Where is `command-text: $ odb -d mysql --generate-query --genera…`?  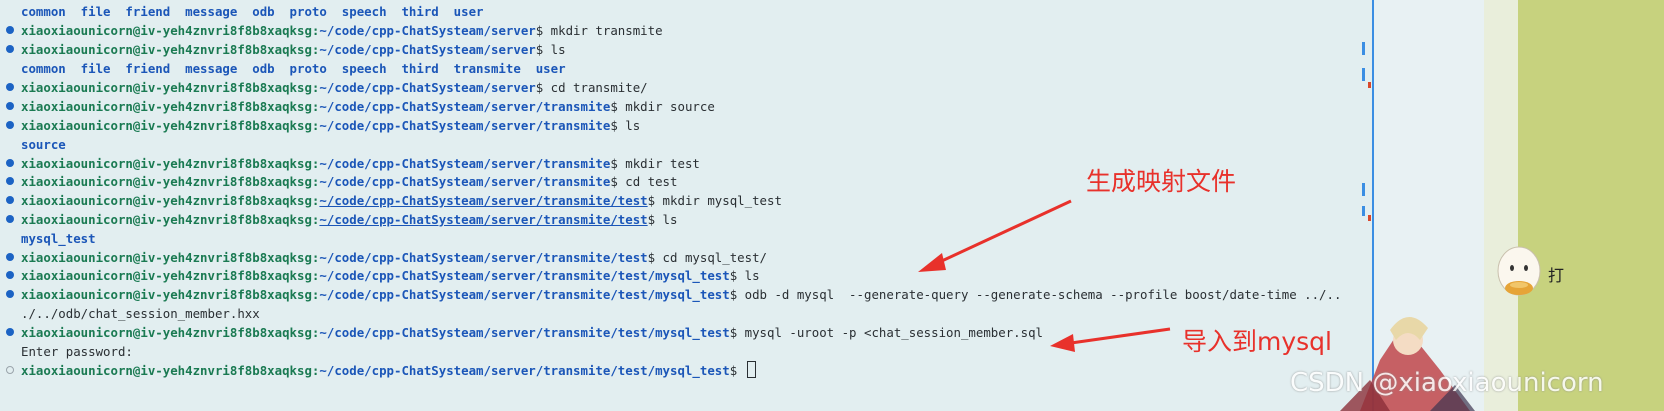
command-text: $ odb -d mysql --generate-query --genera… is located at coordinates (1035, 294).